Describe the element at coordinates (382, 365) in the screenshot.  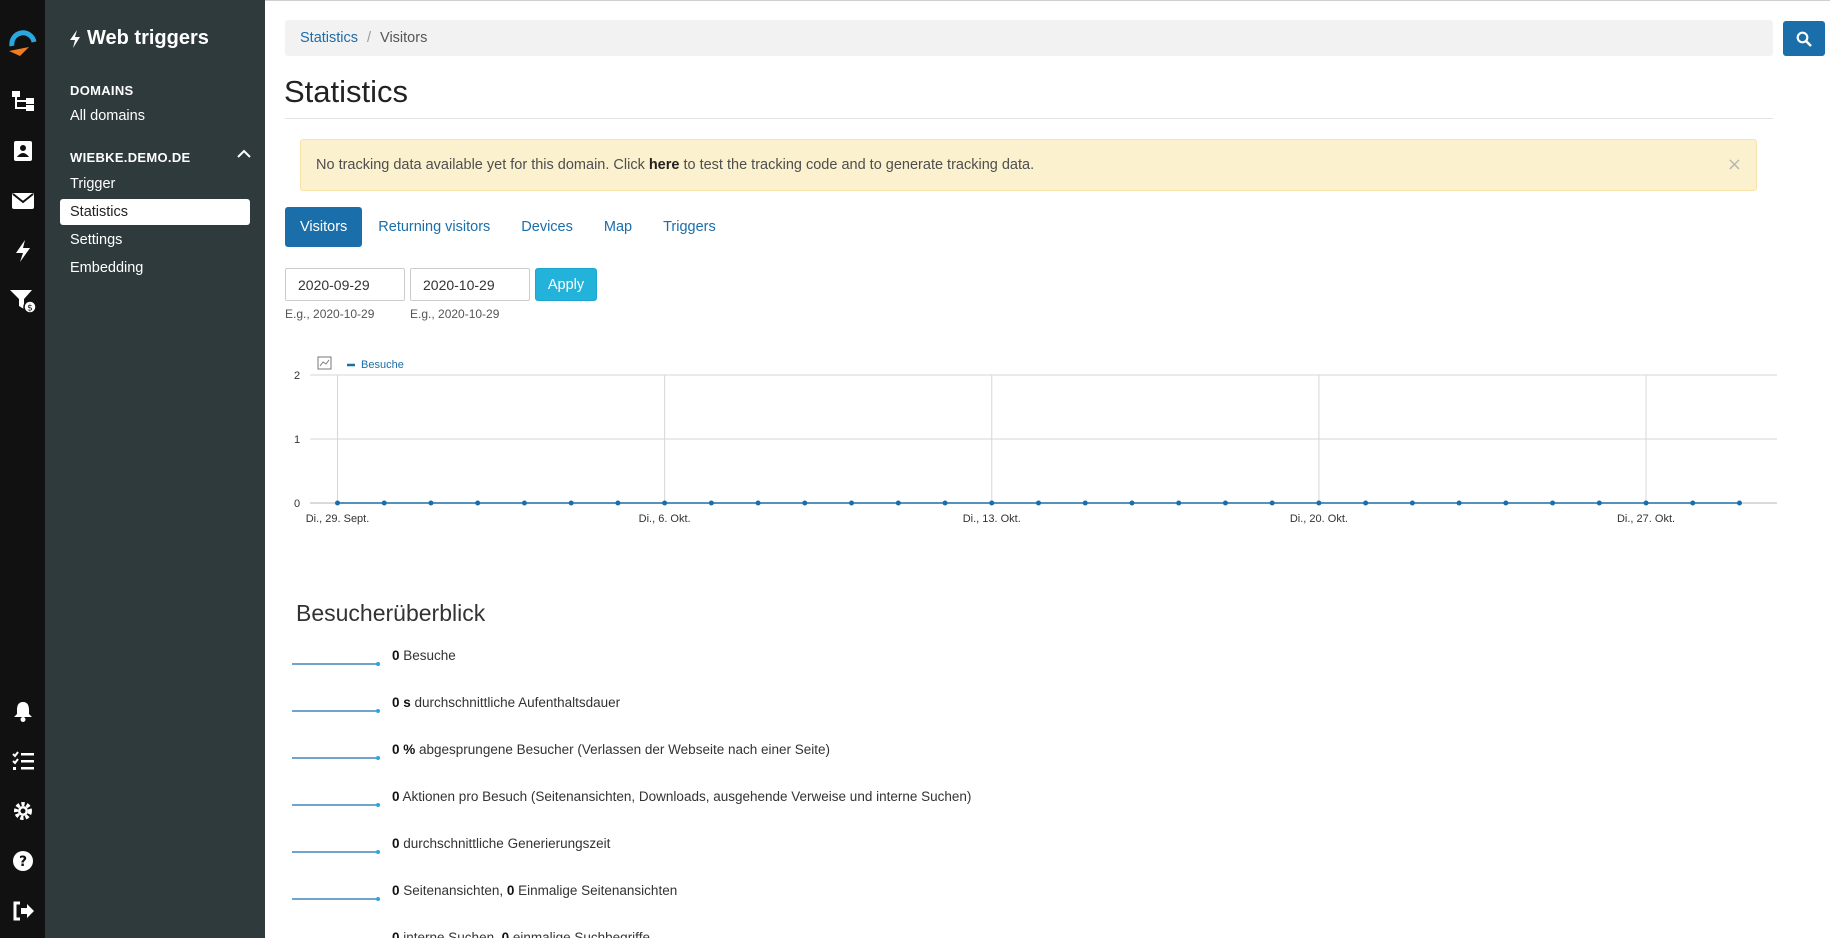
I see `legend-label-besuche: Besuche` at that location.